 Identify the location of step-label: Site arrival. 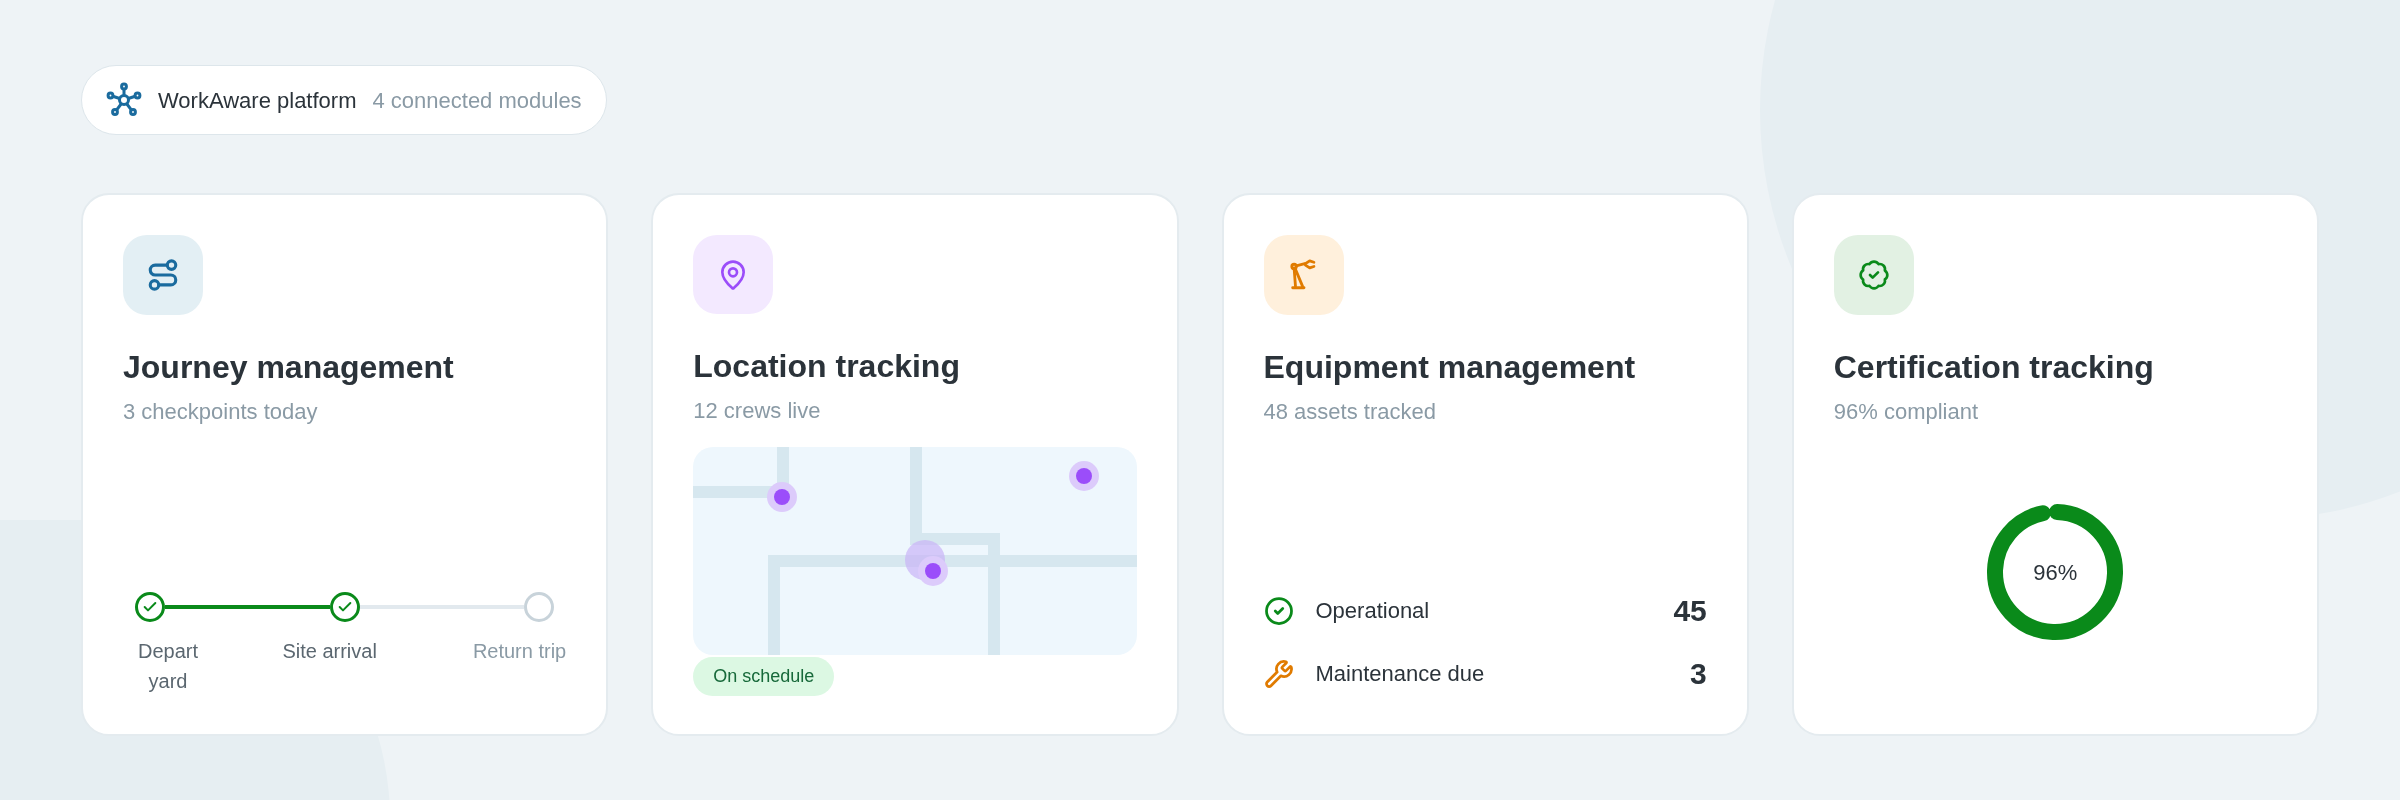
(329, 651).